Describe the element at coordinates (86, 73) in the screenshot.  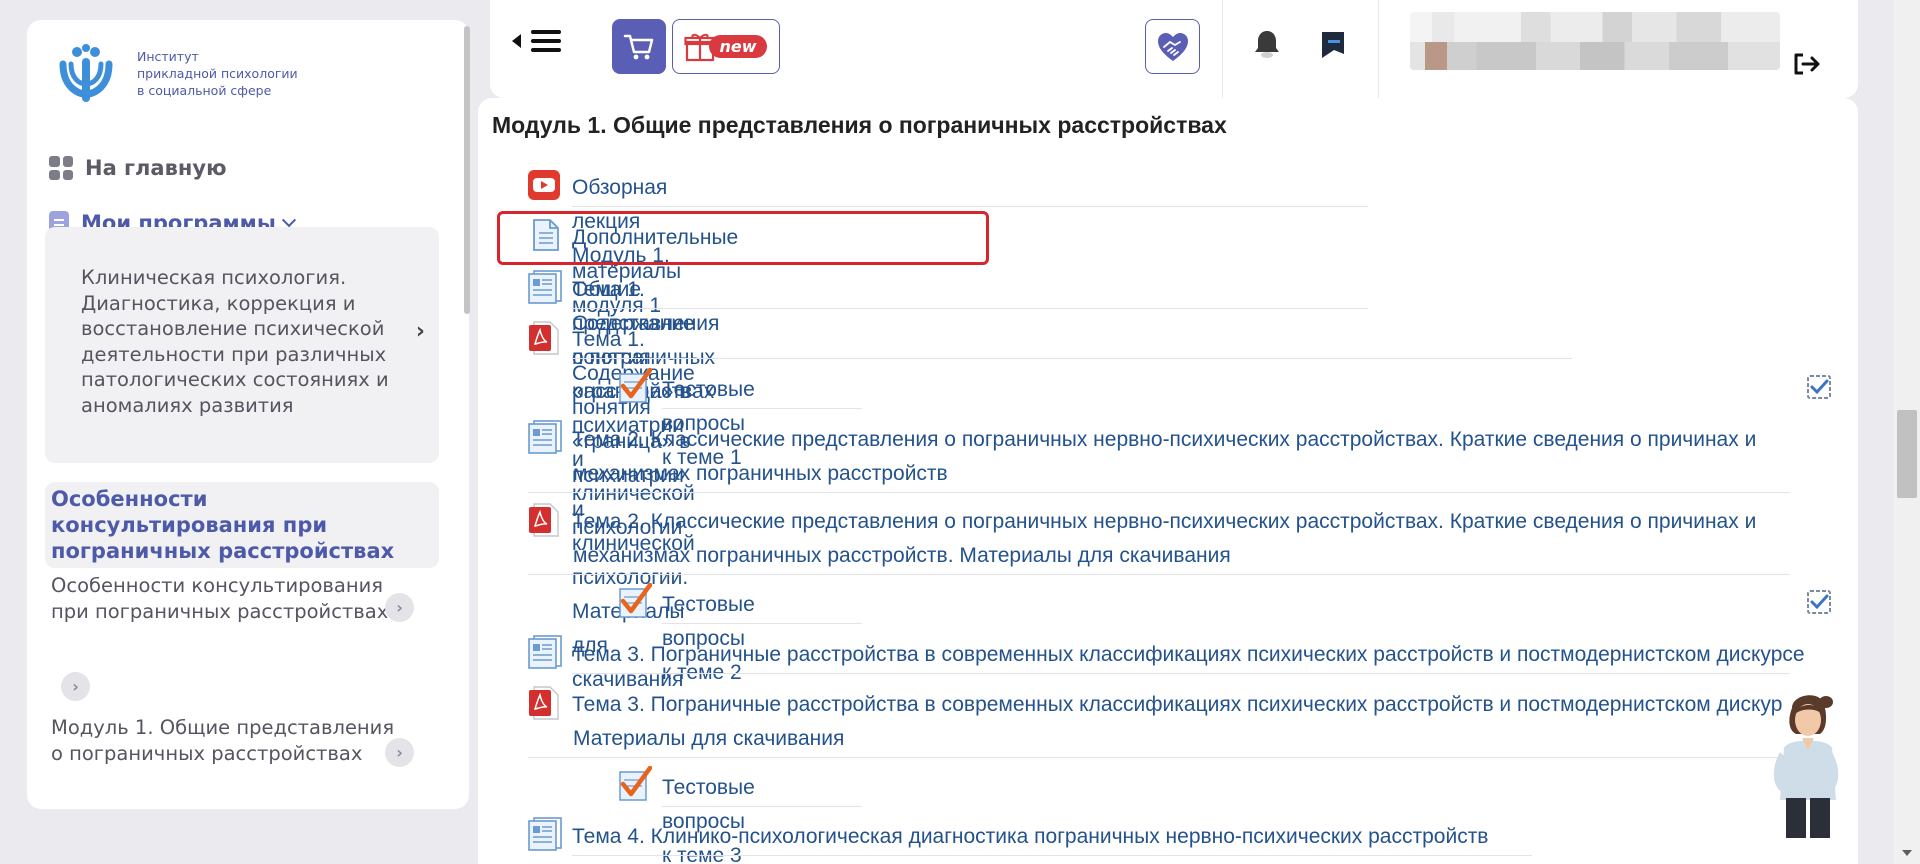
I see `logo-icon` at that location.